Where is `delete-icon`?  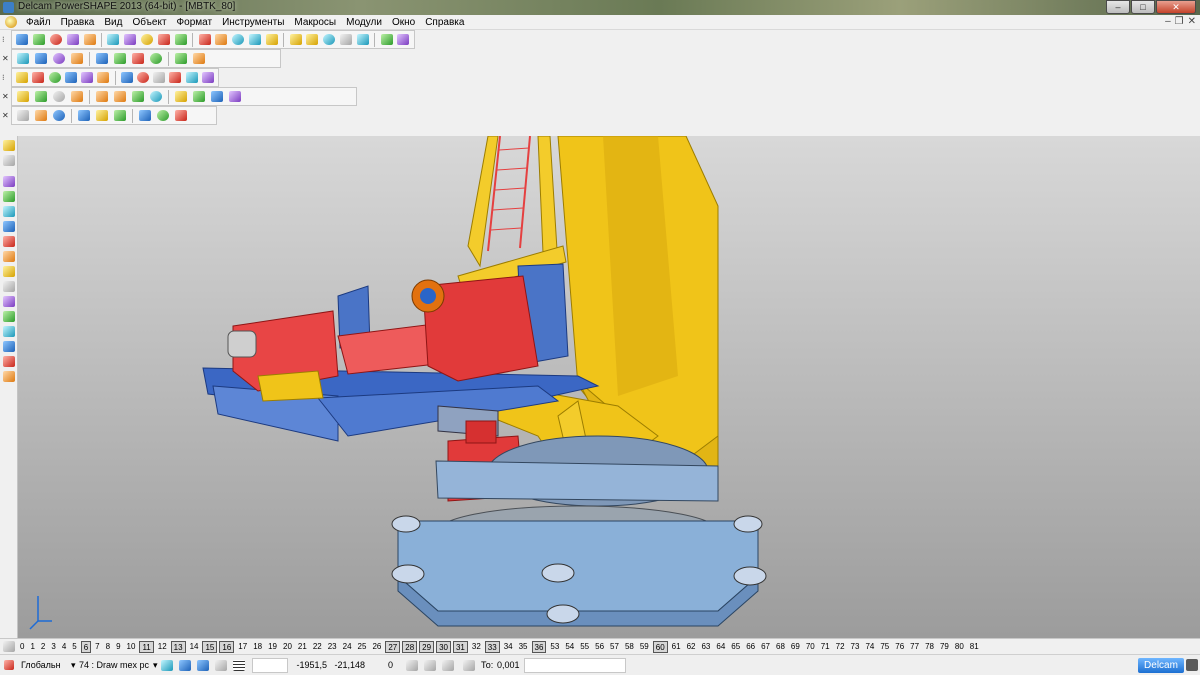 delete-icon is located at coordinates (164, 39).